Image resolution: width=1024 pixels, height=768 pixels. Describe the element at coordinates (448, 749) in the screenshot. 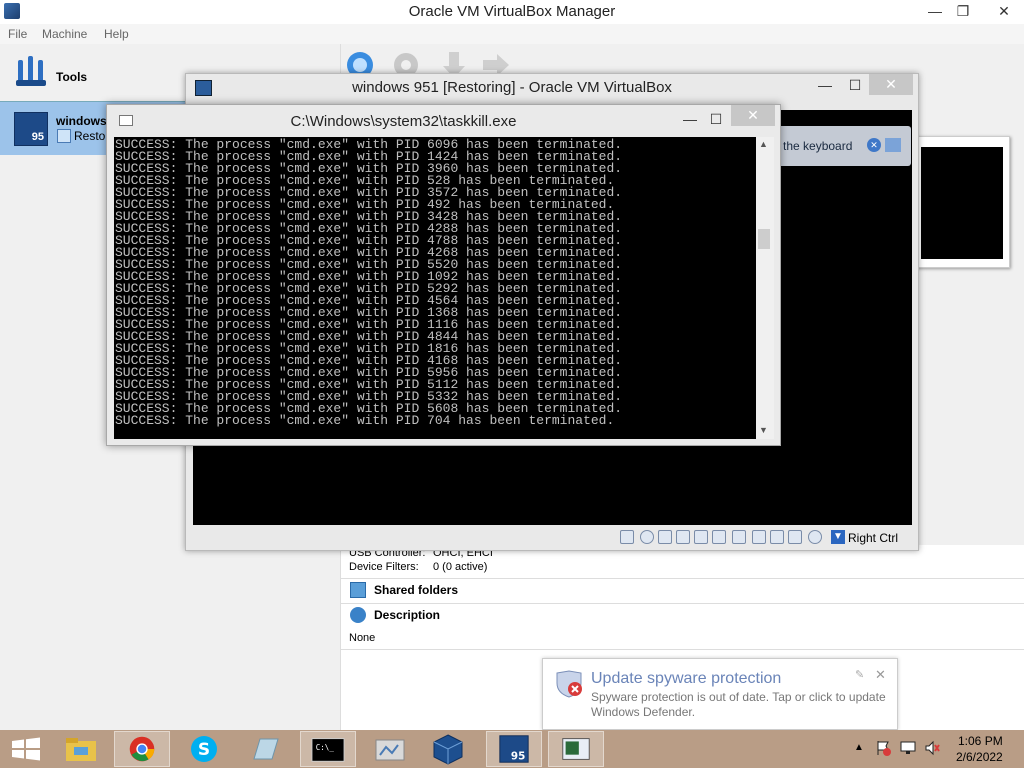

I see `virtualbox-icon` at that location.